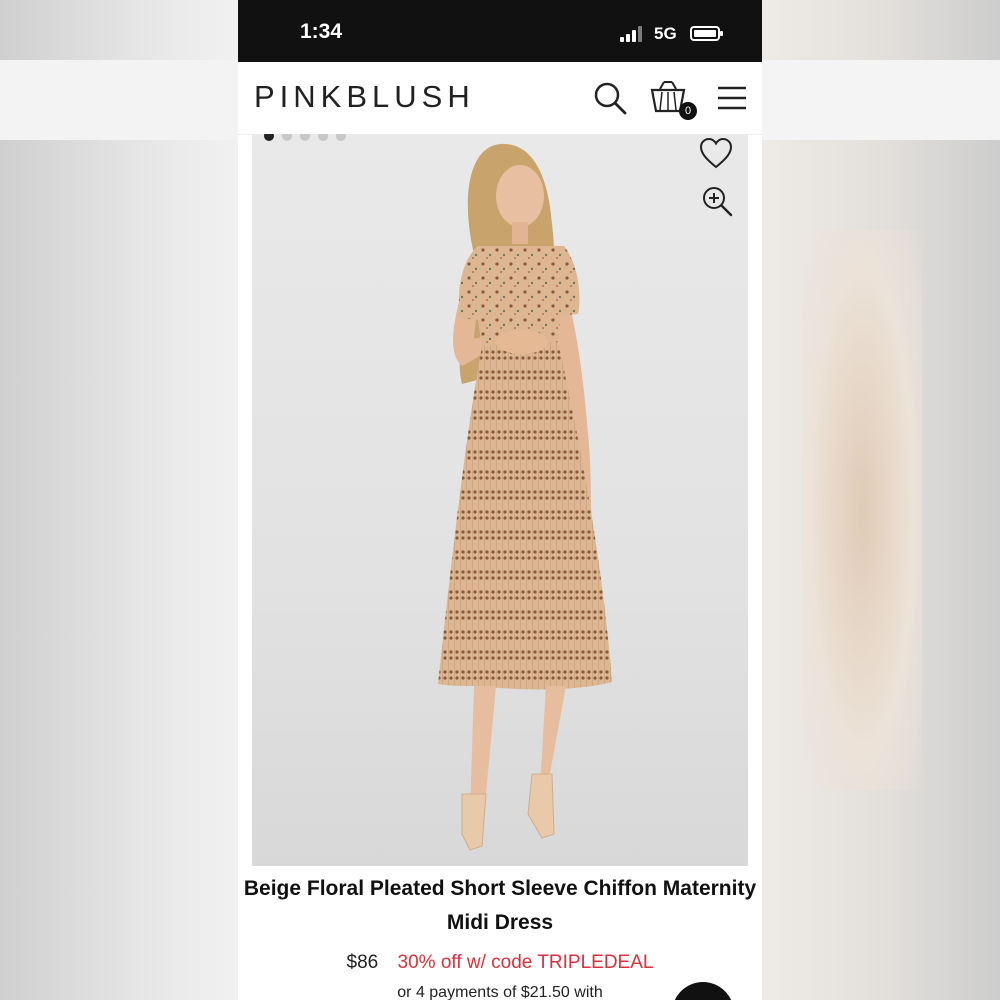 The width and height of the screenshot is (1000, 1000). Describe the element at coordinates (362, 962) in the screenshot. I see `product-price: $86` at that location.